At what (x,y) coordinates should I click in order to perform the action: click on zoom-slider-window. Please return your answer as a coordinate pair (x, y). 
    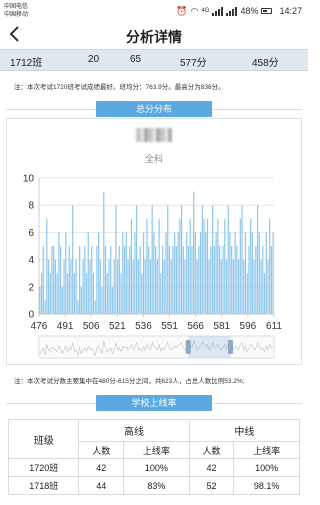
    Looking at the image, I should click on (209, 347).